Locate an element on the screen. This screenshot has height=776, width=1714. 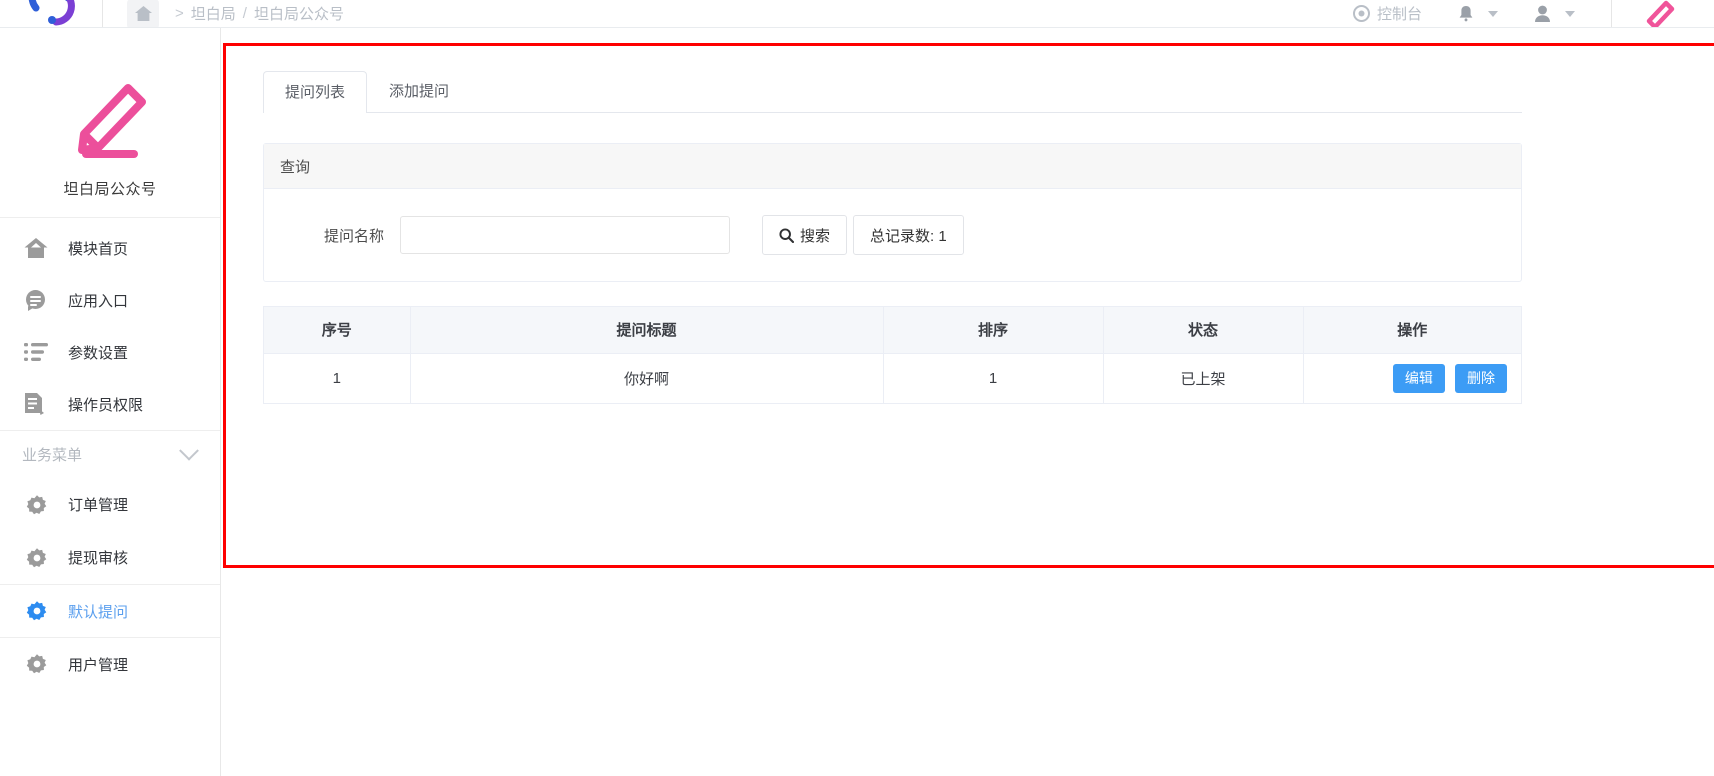
dashboard-icon is located at coordinates (1361, 13).